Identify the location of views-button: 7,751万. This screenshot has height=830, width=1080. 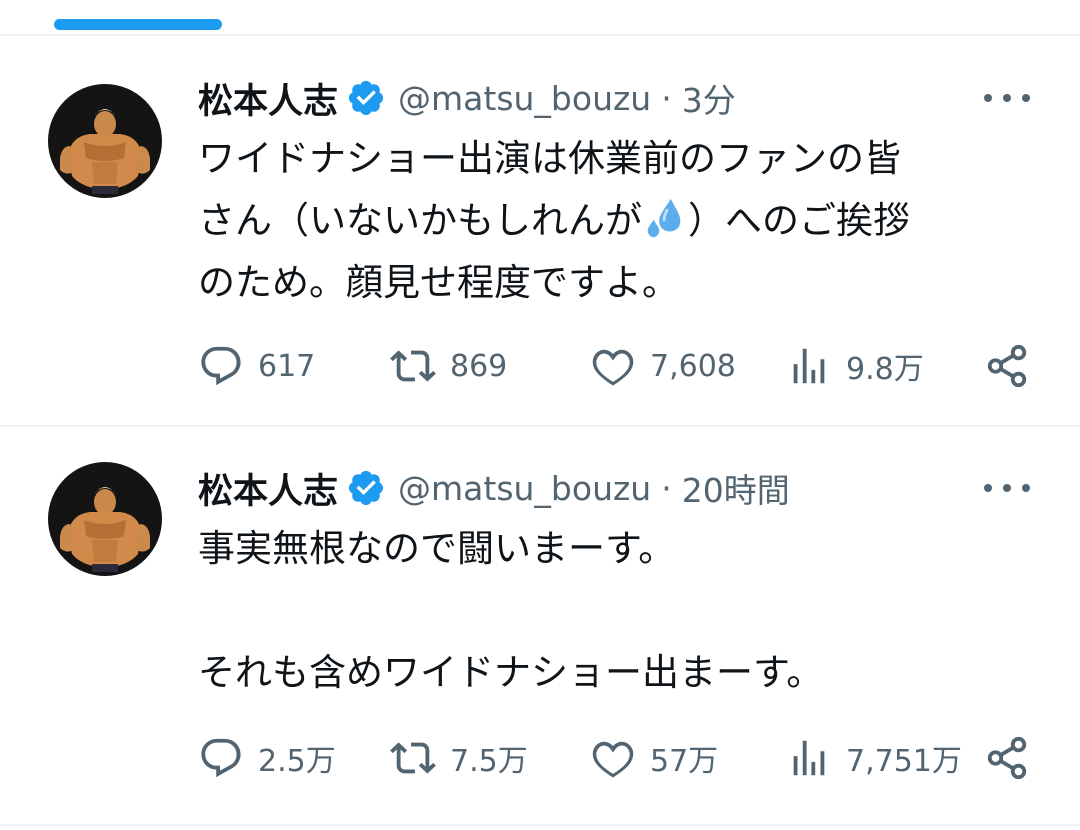
(874, 758).